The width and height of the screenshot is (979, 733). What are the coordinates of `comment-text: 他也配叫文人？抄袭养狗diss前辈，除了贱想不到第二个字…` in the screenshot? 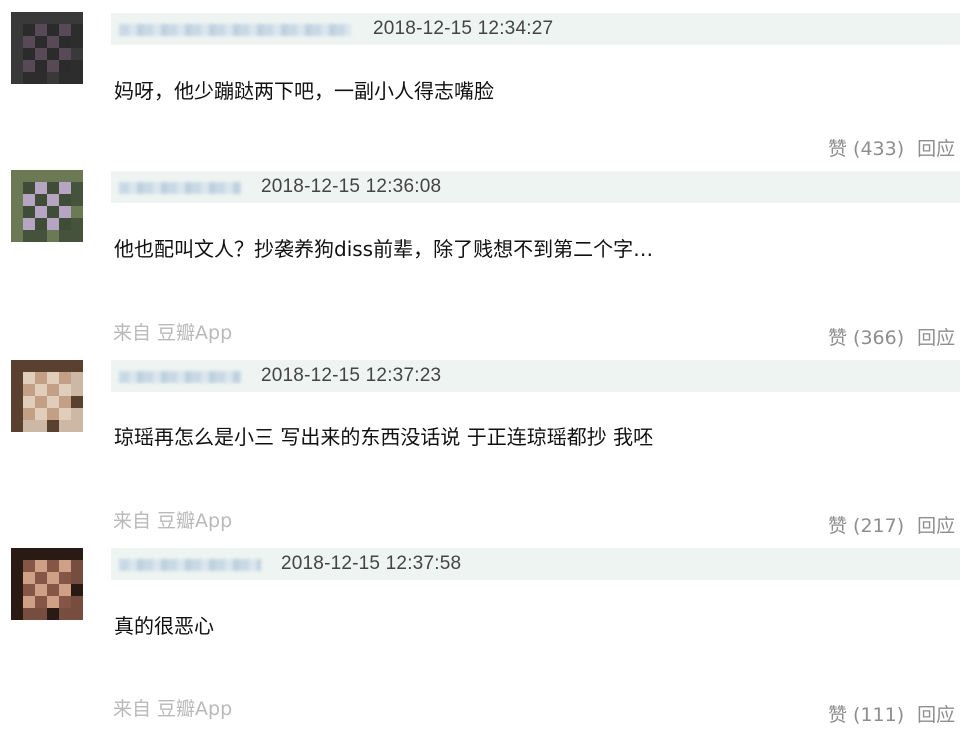 It's located at (384, 249).